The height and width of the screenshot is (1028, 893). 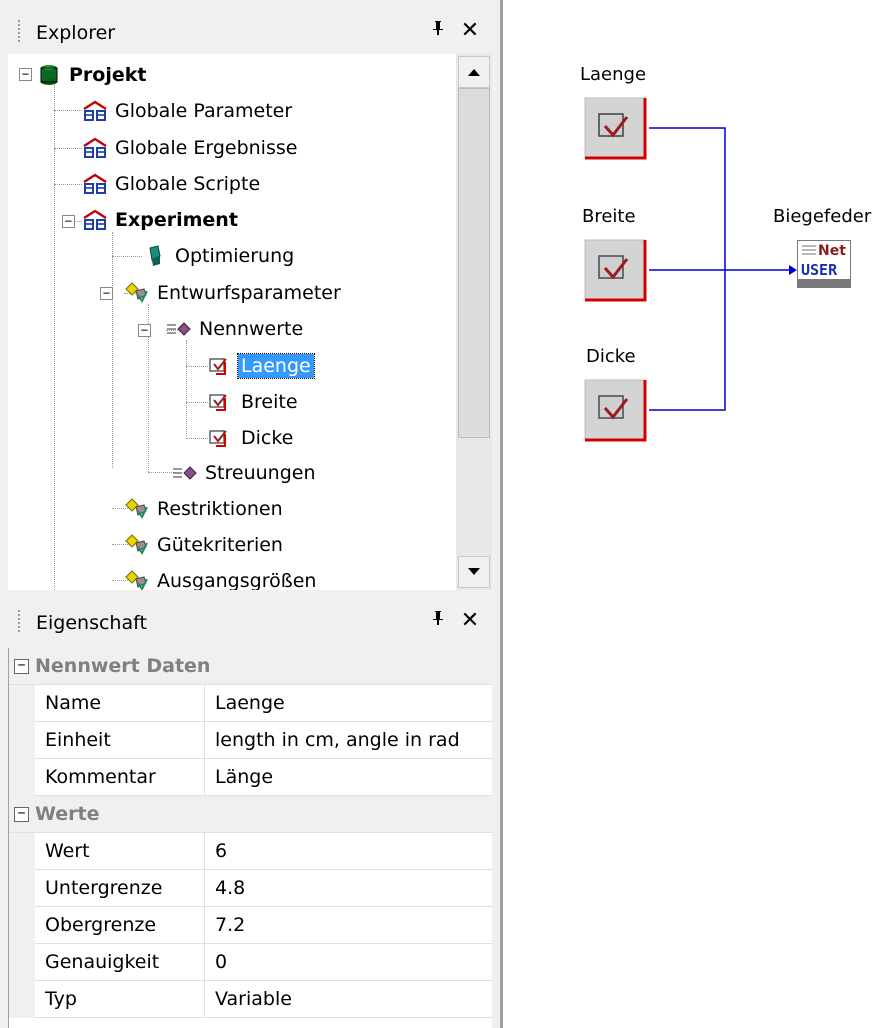 I want to click on nominal-values-icon, so click(x=185, y=473).